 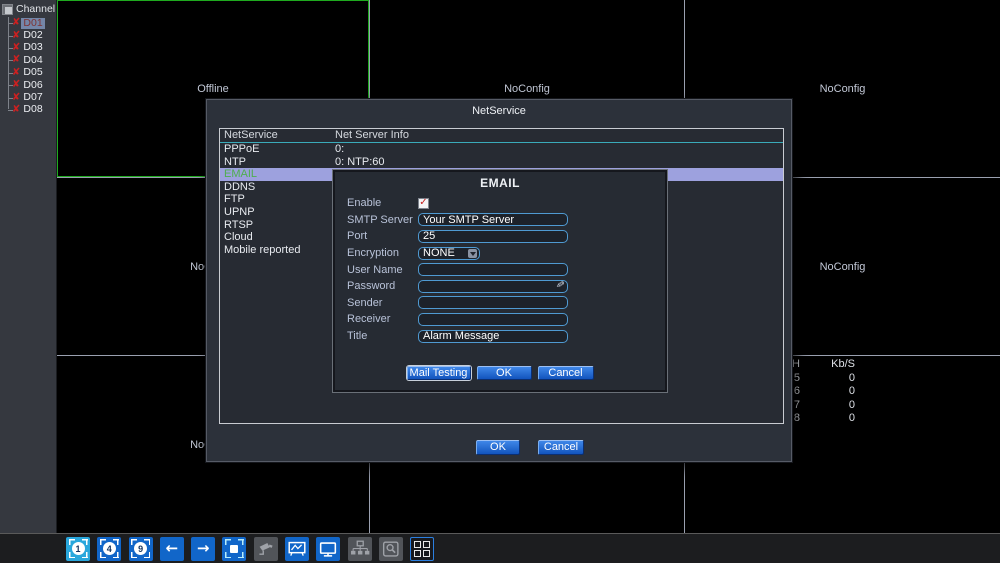 I want to click on prev-page-button: ←, so click(x=171, y=548).